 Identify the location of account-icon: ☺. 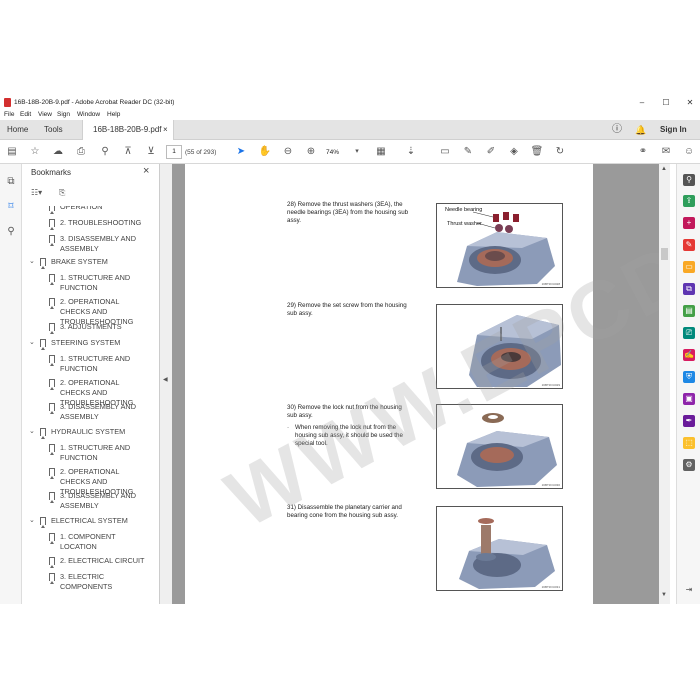
(689, 152).